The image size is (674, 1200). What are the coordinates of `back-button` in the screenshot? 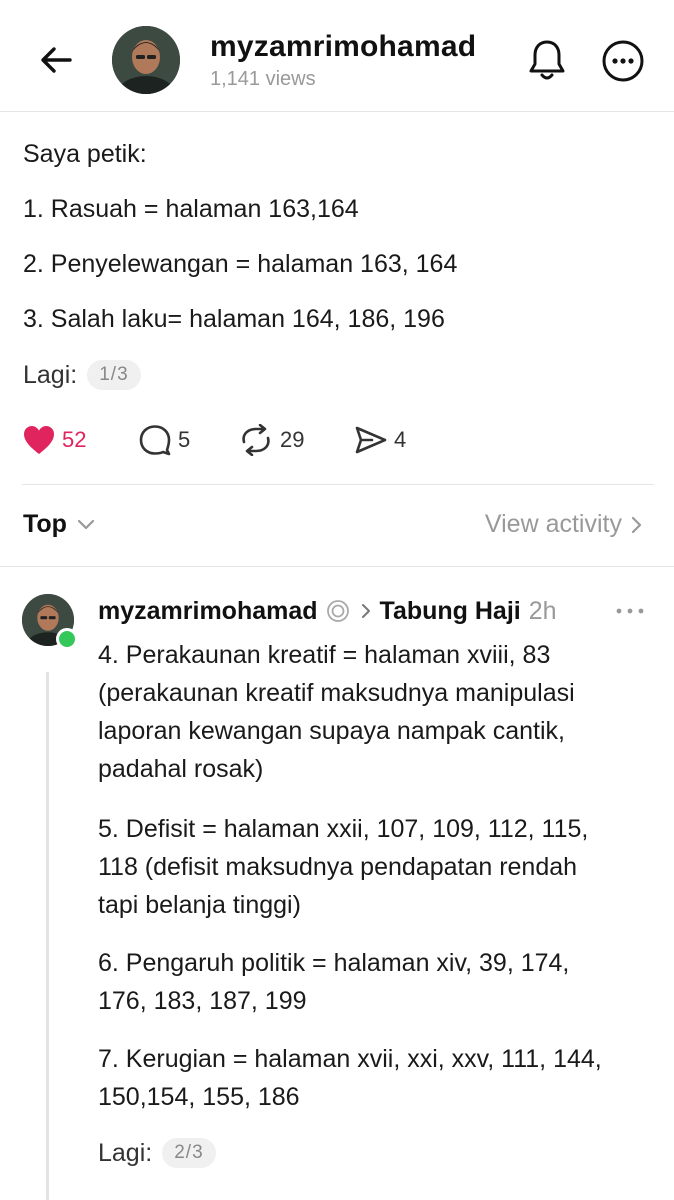 It's located at (56, 60).